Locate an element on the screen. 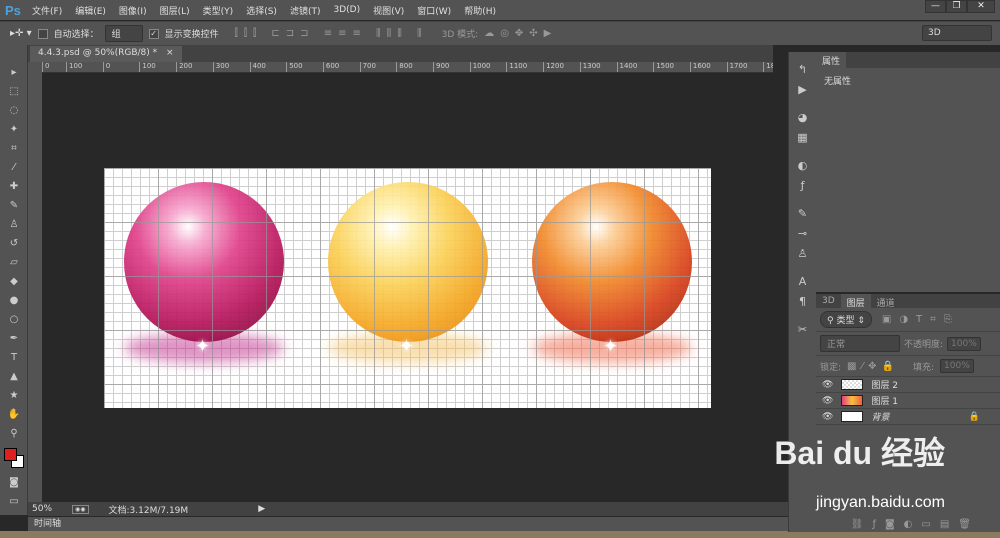 Image resolution: width=1000 pixels, height=538 pixels. move-tool-icon: ▸ is located at coordinates (14, 72).